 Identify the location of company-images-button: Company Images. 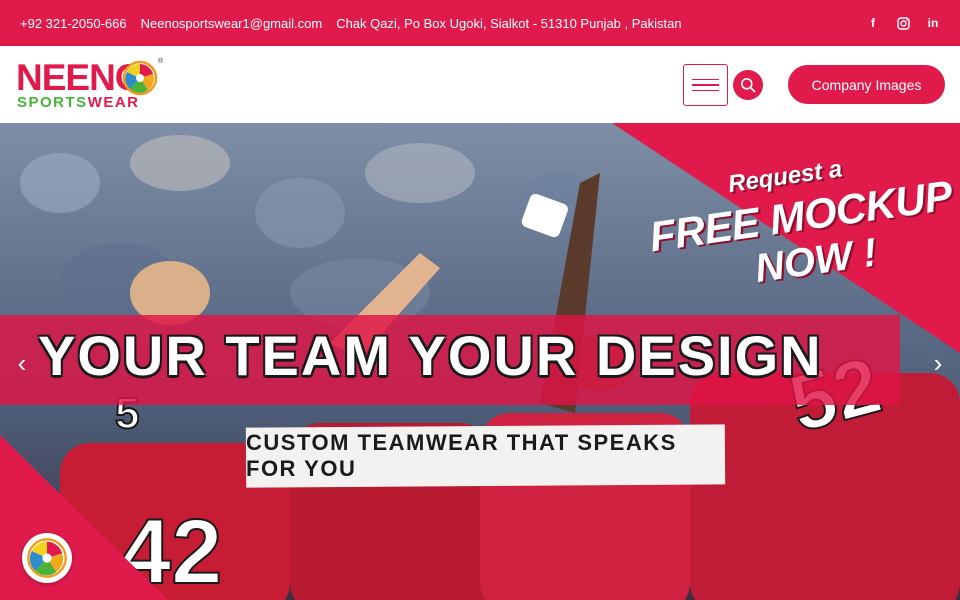
(866, 84).